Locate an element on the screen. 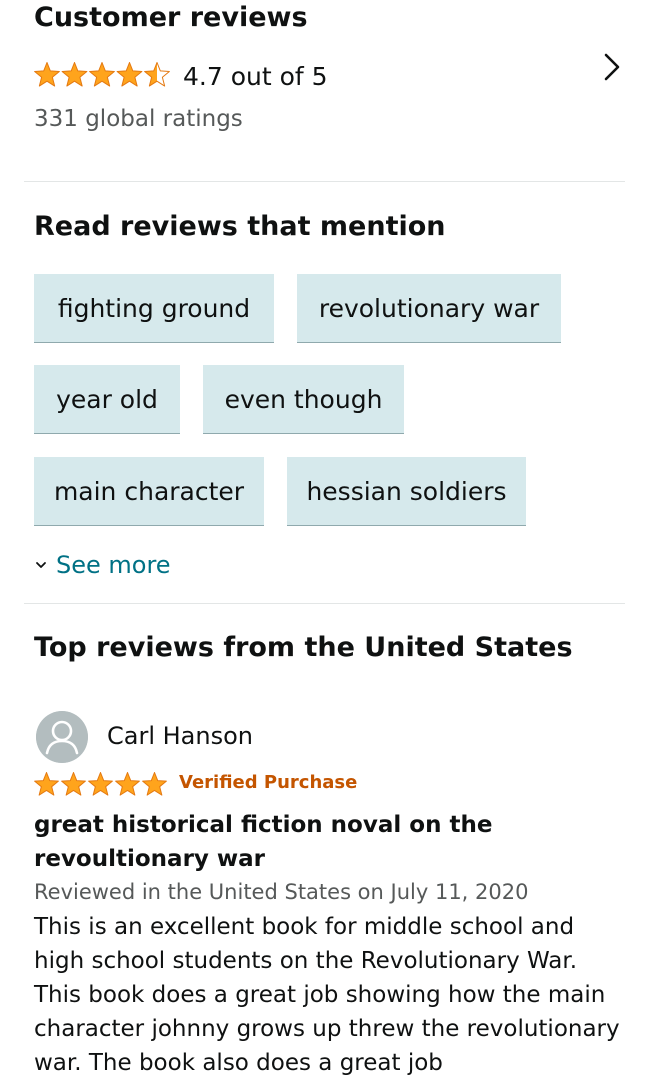  mention-chip: main character is located at coordinates (149, 491).